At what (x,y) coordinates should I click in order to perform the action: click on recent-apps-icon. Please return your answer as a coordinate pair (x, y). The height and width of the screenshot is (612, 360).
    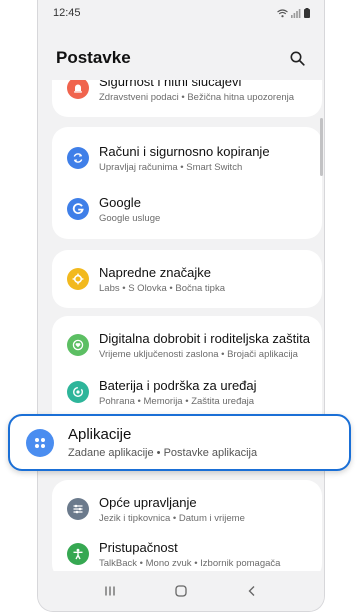
    Looking at the image, I should click on (110, 591).